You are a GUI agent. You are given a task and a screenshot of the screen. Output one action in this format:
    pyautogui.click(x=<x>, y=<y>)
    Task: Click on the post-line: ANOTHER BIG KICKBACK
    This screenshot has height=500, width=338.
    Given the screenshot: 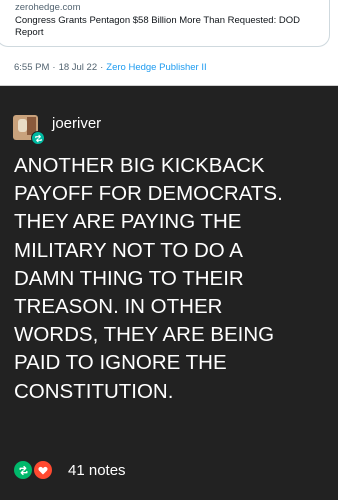 What is the action you would take?
    pyautogui.click(x=139, y=165)
    